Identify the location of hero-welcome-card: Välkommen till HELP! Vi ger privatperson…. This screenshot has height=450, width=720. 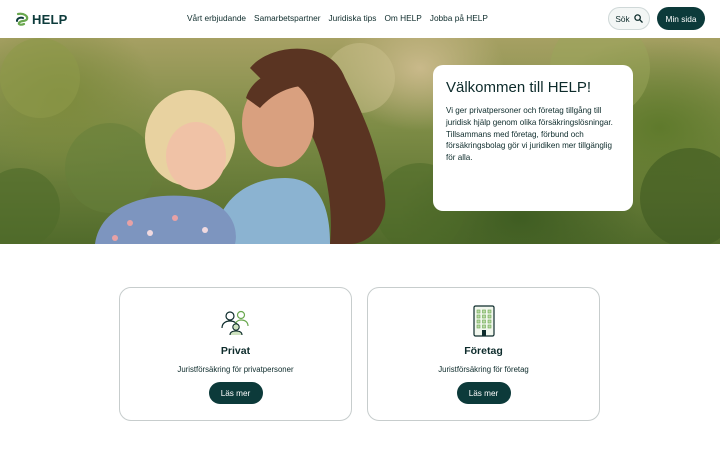
(533, 138).